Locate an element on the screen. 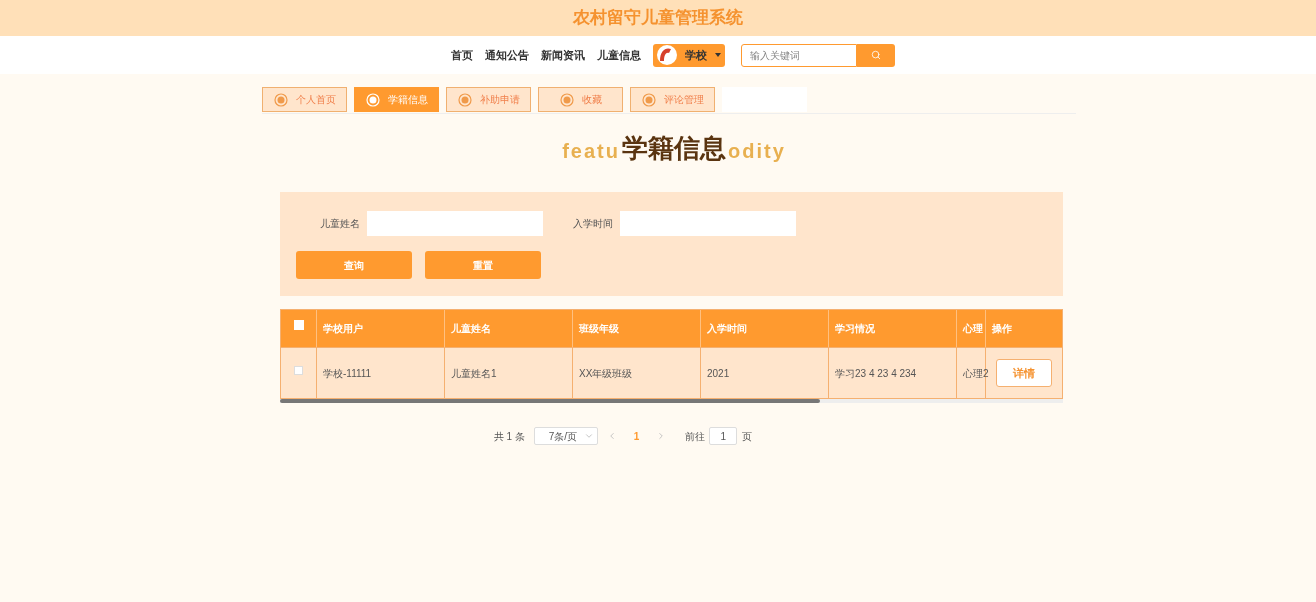  caret-icon is located at coordinates (718, 55).